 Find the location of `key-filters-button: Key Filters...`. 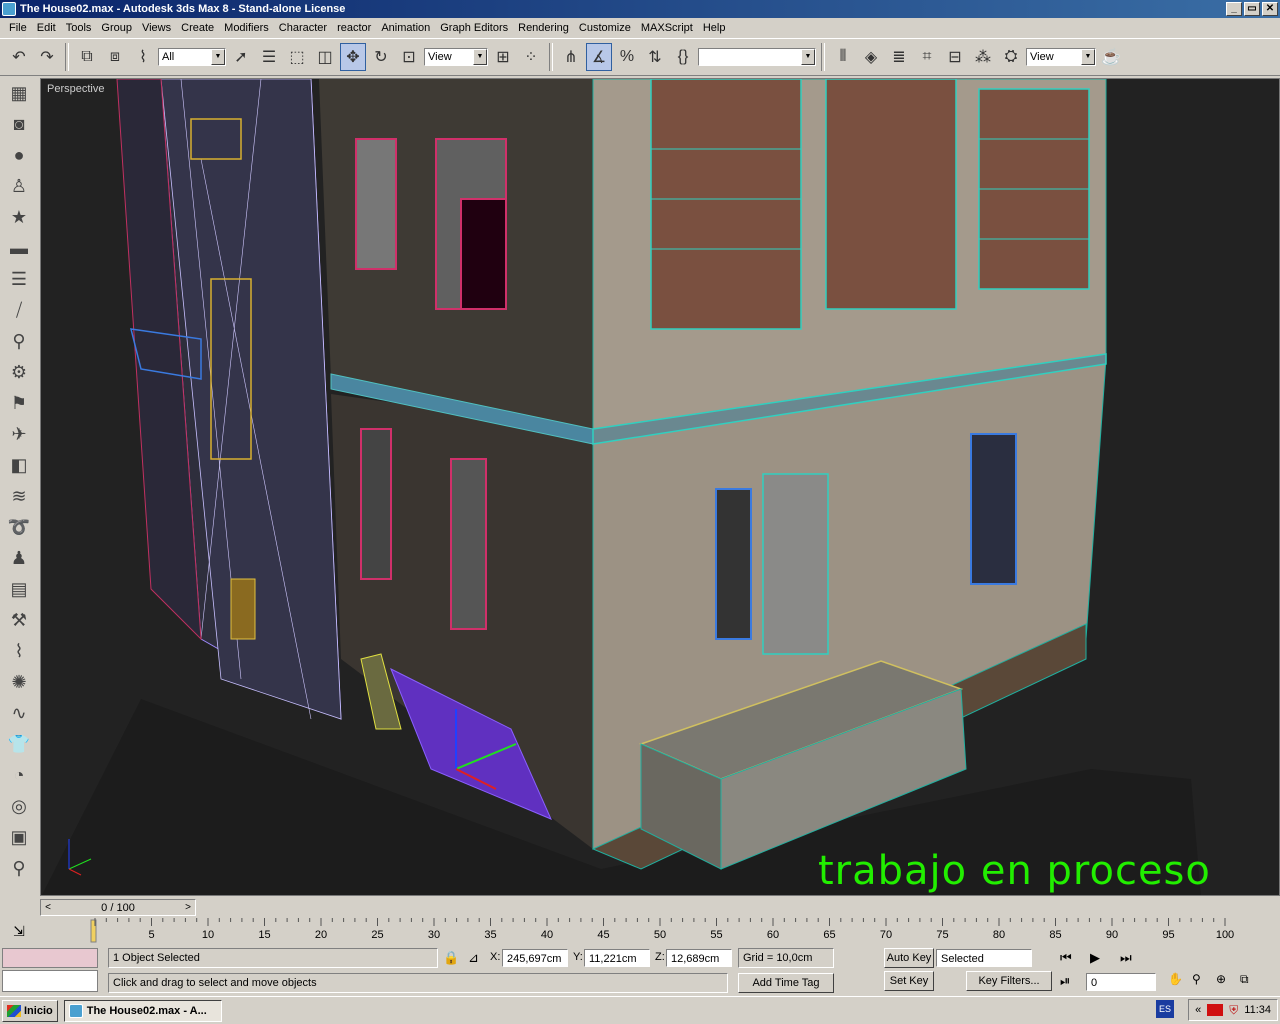

key-filters-button: Key Filters... is located at coordinates (1009, 981).